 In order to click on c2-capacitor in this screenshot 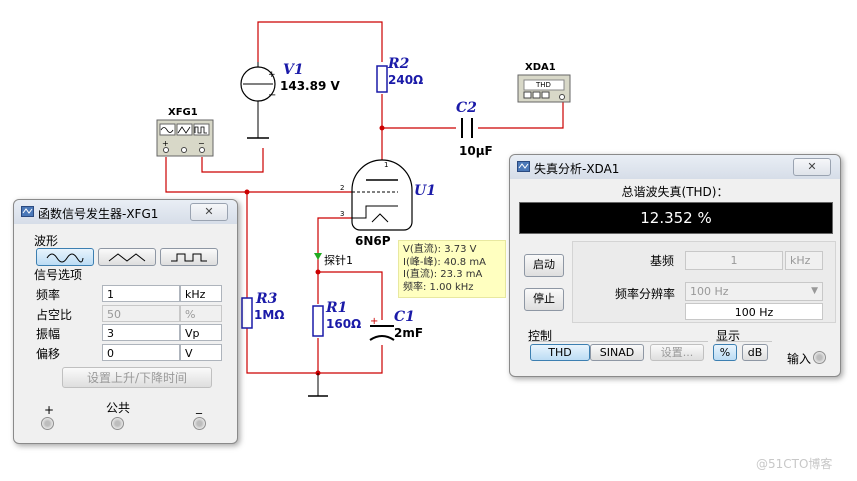, I will do `click(467, 128)`.